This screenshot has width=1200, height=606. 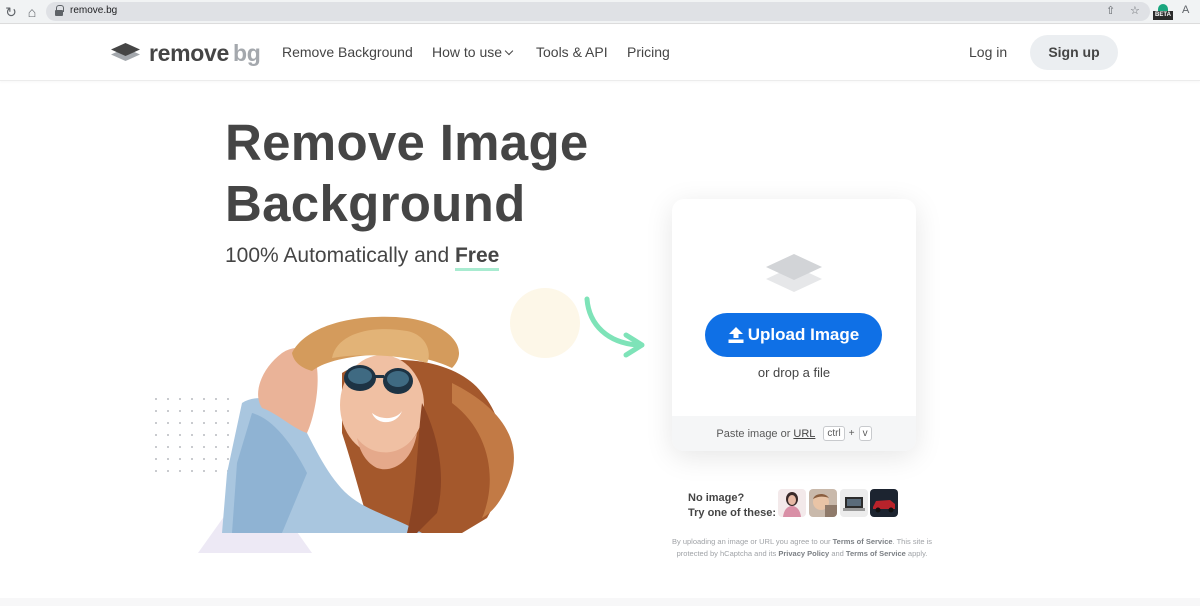 I want to click on browser-toolbar: ↻ ⌂ remove.bg ⇧ ☆ BETA A, so click(x=600, y=12).